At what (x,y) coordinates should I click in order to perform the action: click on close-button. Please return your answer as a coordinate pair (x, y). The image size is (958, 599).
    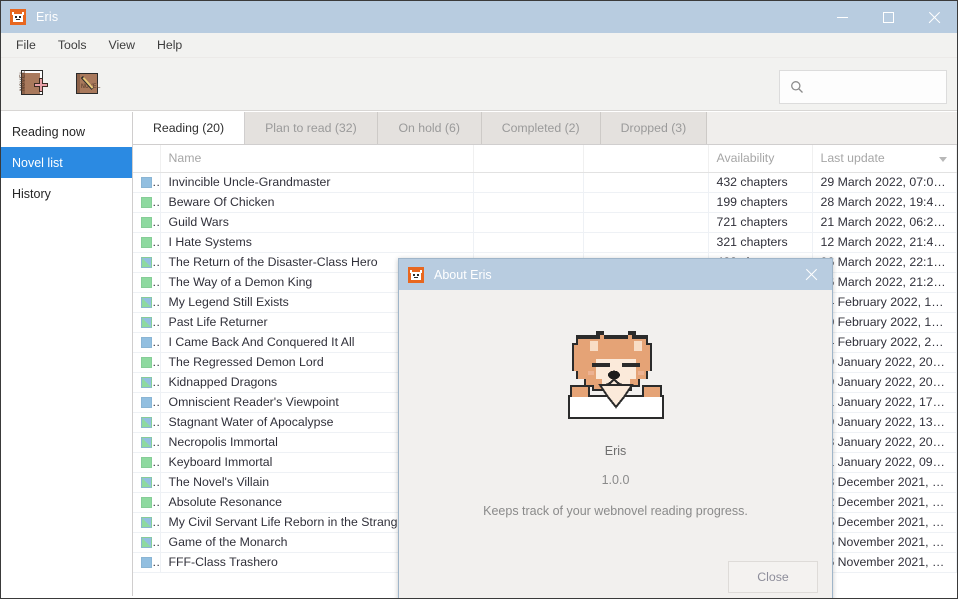
    Looking at the image, I should click on (934, 17).